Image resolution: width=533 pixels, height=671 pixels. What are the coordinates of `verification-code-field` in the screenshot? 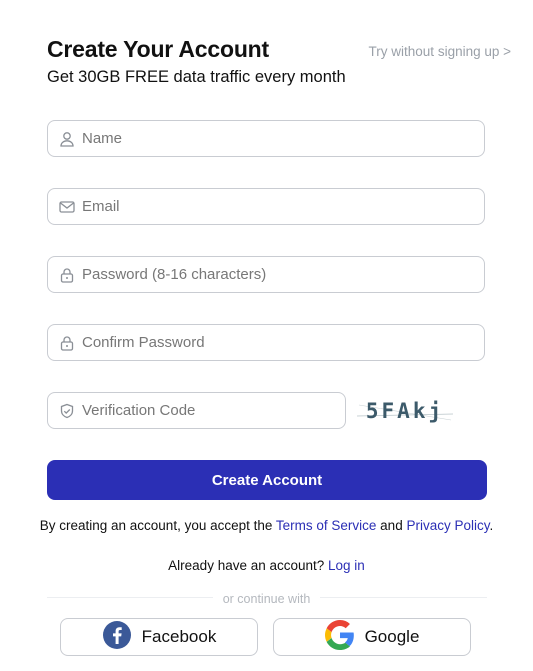 It's located at (196, 410).